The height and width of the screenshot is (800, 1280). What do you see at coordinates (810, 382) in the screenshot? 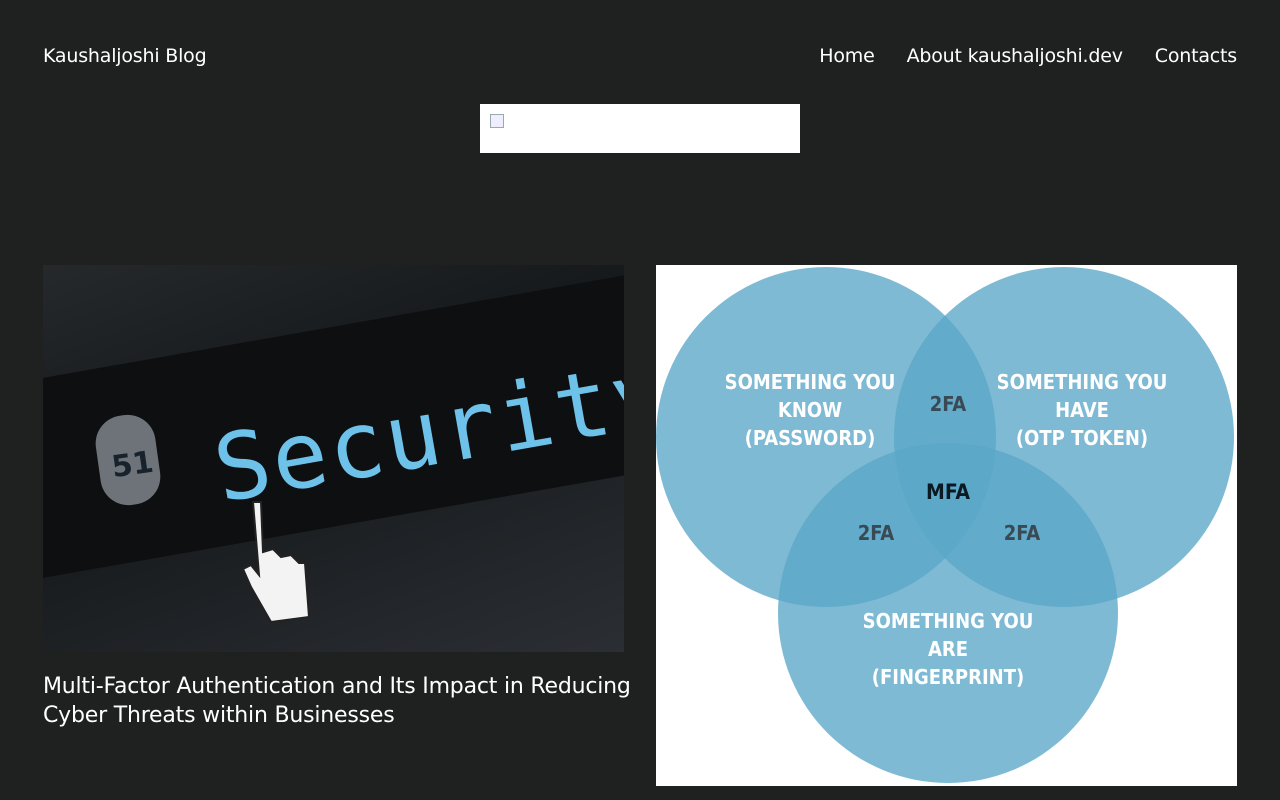
I see `know-label-line1: SOMETHING YOU` at bounding box center [810, 382].